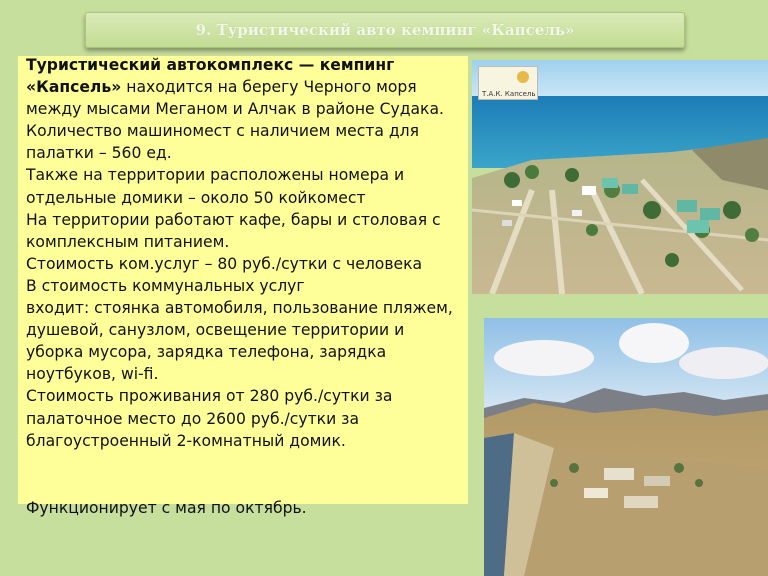 The height and width of the screenshot is (576, 768). Describe the element at coordinates (166, 508) in the screenshot. I see `season-text: Функционирует с мая по октябрь.` at that location.